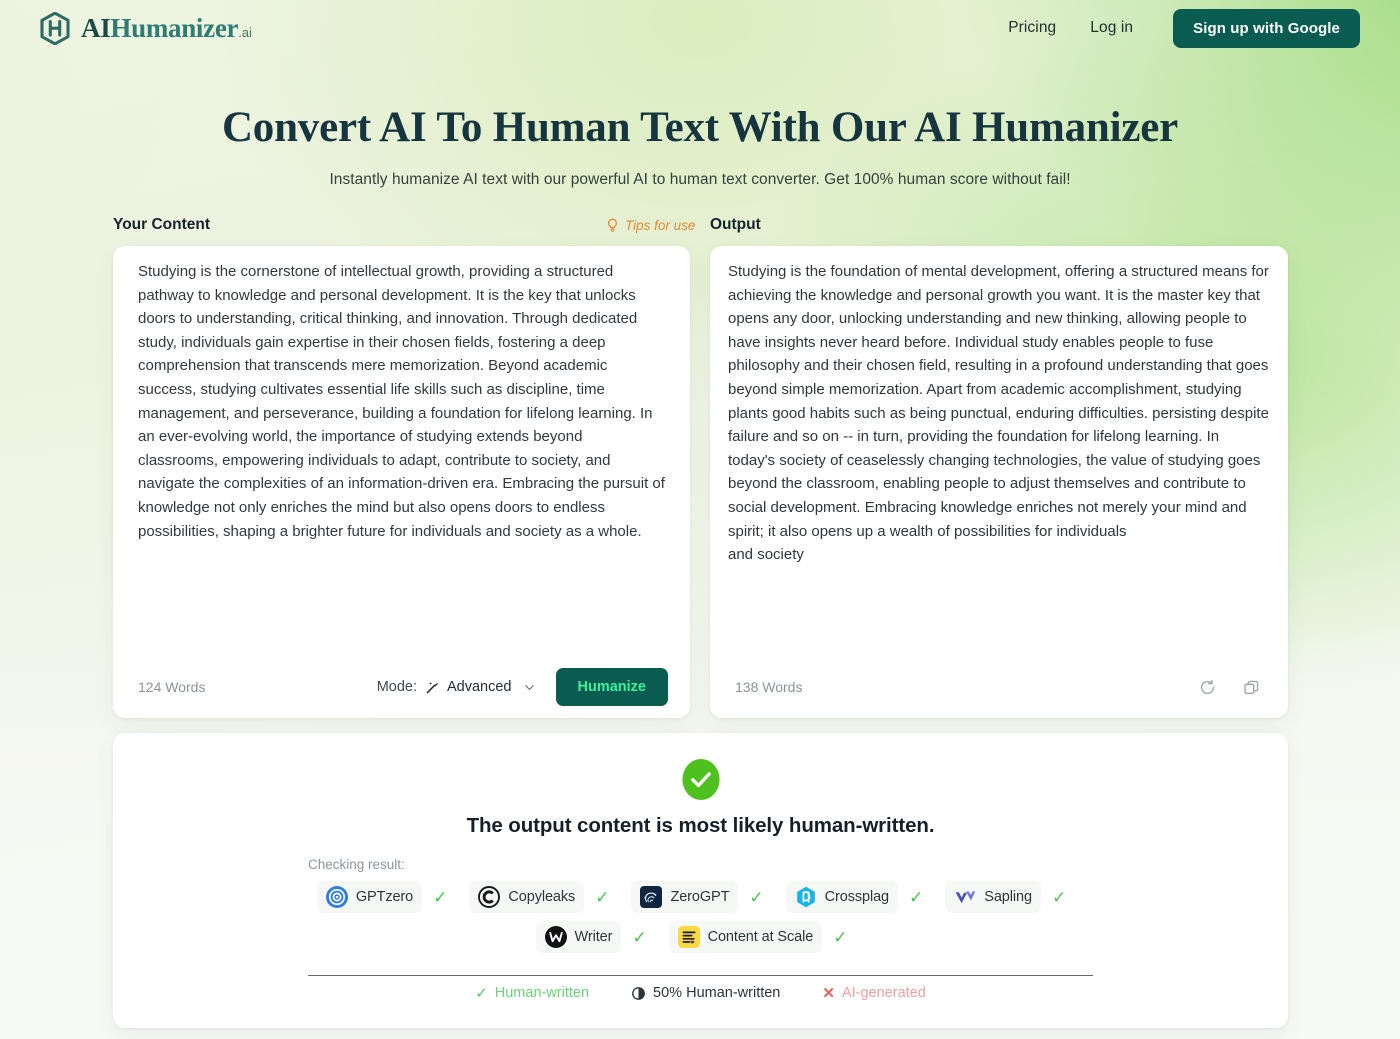 The height and width of the screenshot is (1039, 1400). What do you see at coordinates (1111, 28) in the screenshot?
I see `nav-item-login: Log in` at bounding box center [1111, 28].